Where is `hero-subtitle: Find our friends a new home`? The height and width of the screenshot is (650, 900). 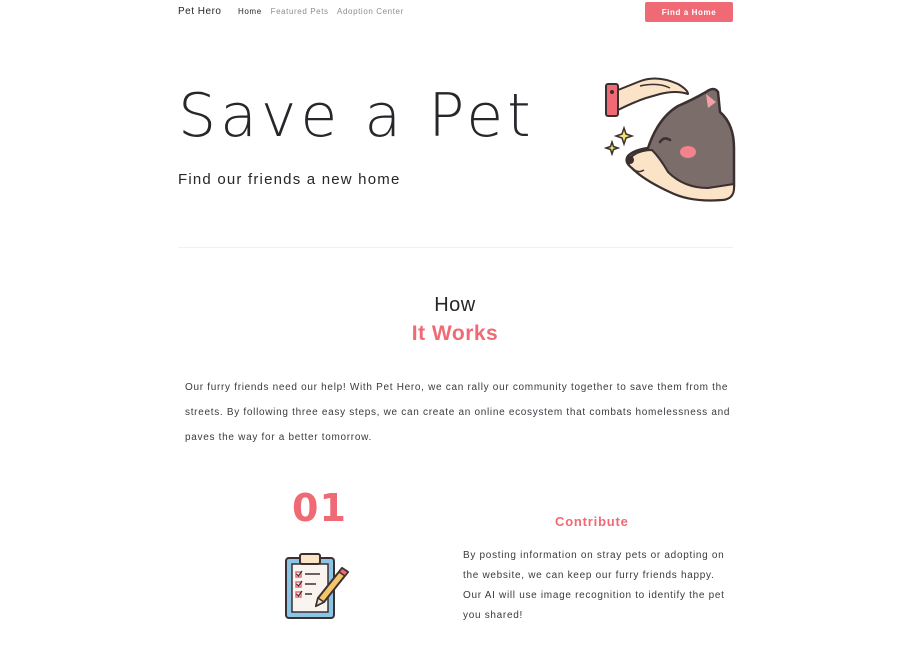
hero-subtitle: Find our friends a new home is located at coordinates (289, 179).